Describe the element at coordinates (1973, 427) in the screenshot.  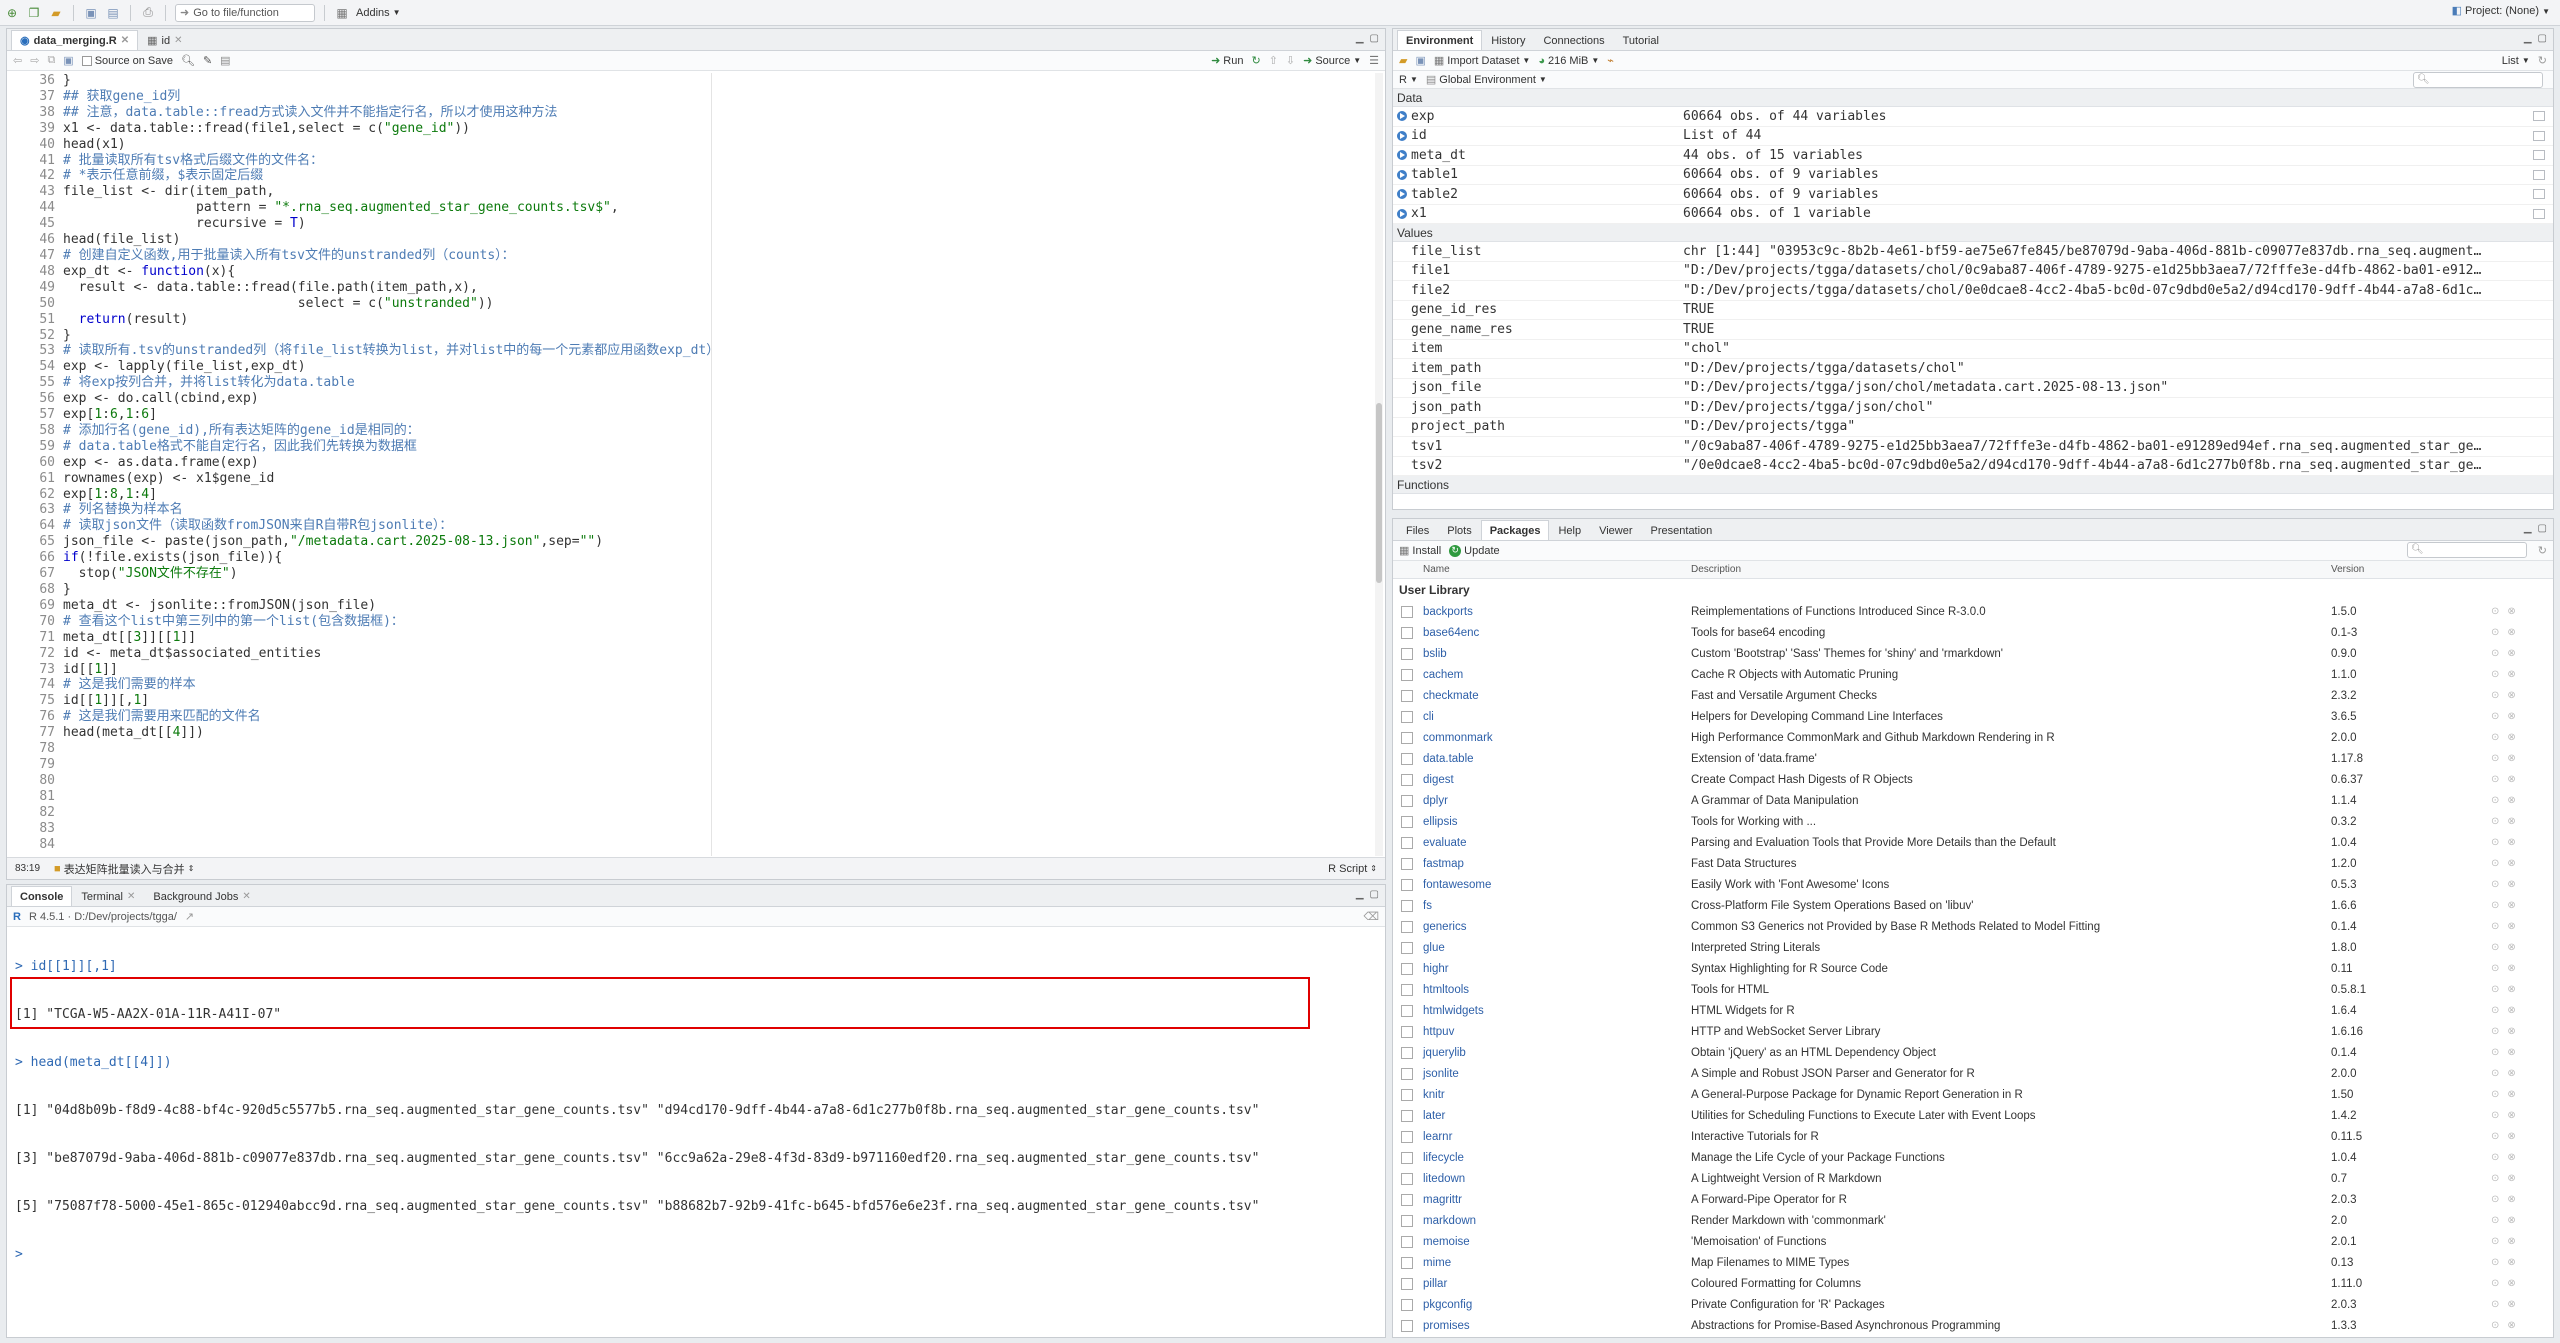
I see `env-value-row: project_path "D:/Dev/projects/tgga"` at that location.